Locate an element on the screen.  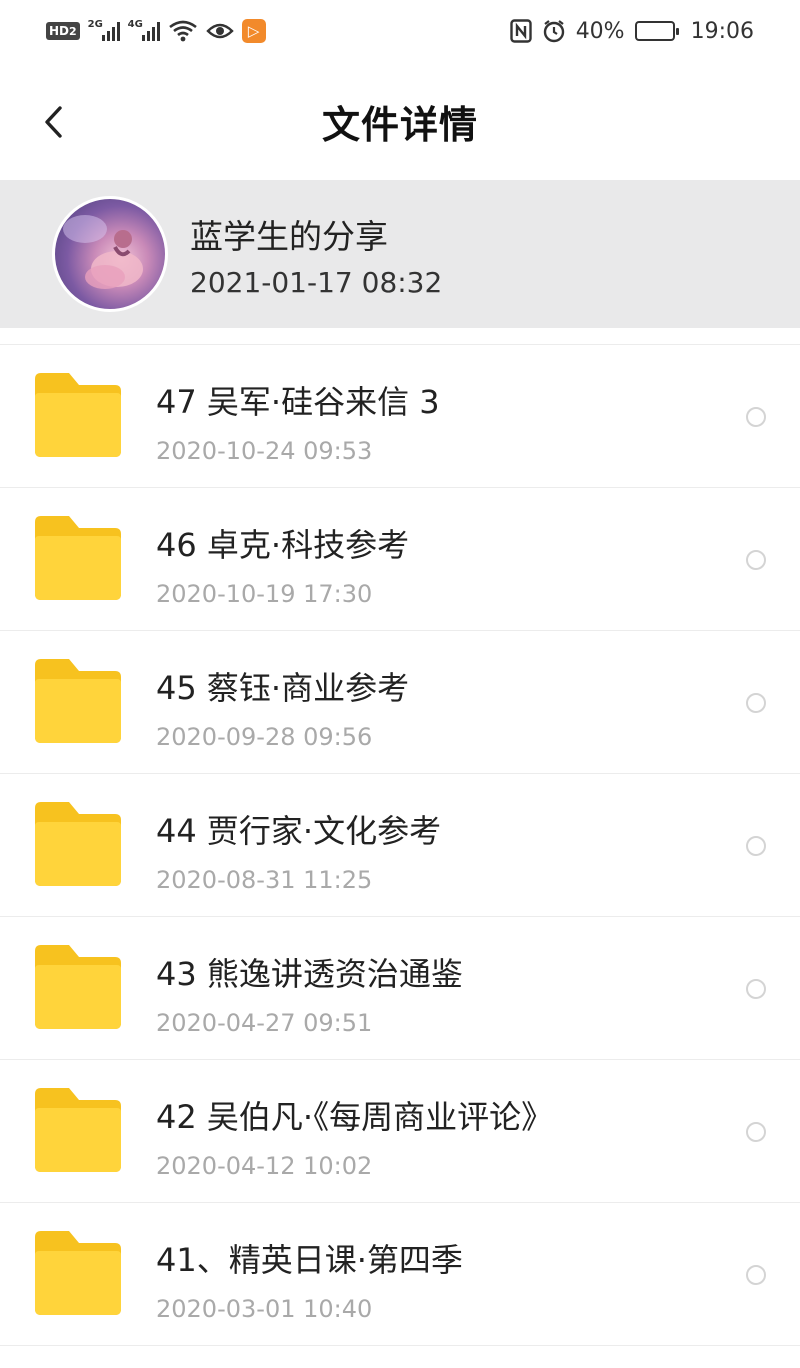
file-date: 2020-09-28 09:56 is located at coordinates (264, 737).